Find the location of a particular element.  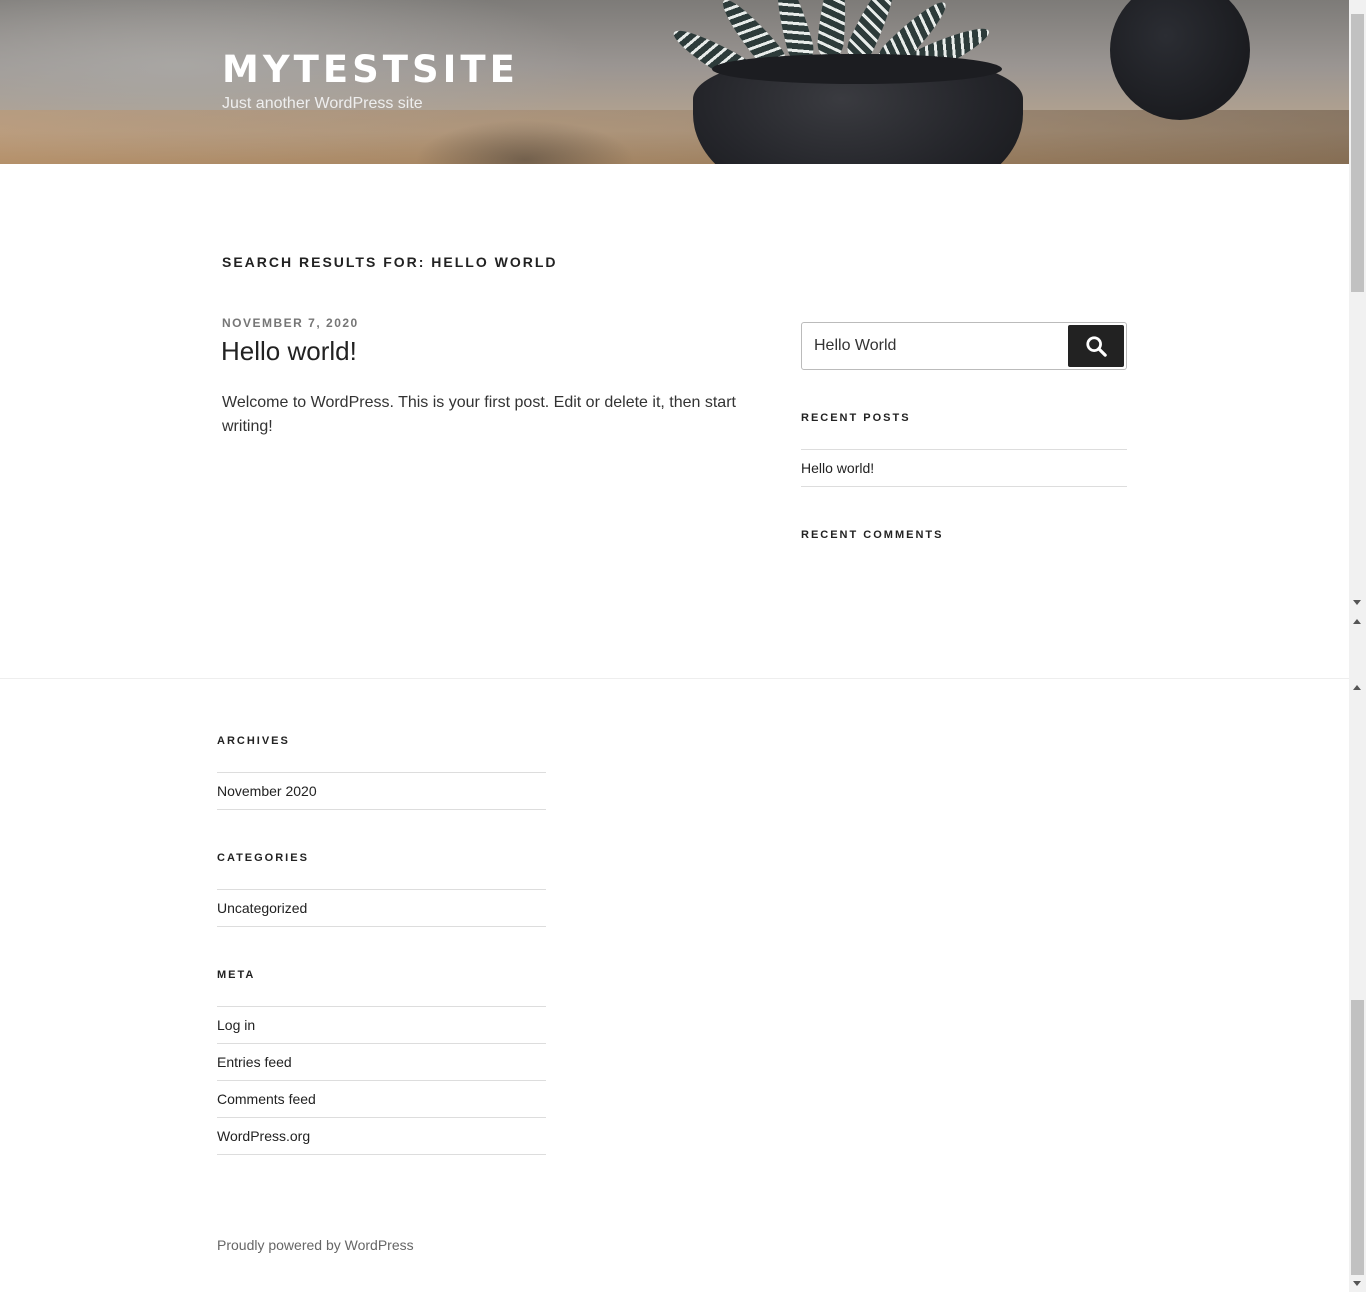

archive-link-november-2020: November 2020 is located at coordinates (267, 791).